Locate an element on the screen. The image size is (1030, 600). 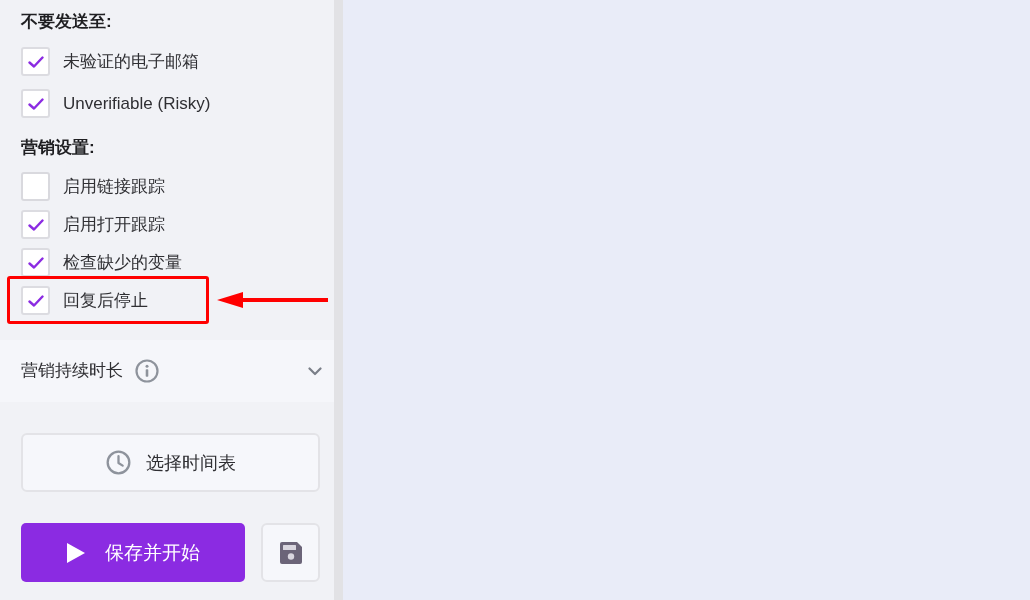
checkbox-label: 启用打开跟踪 is located at coordinates (114, 224).